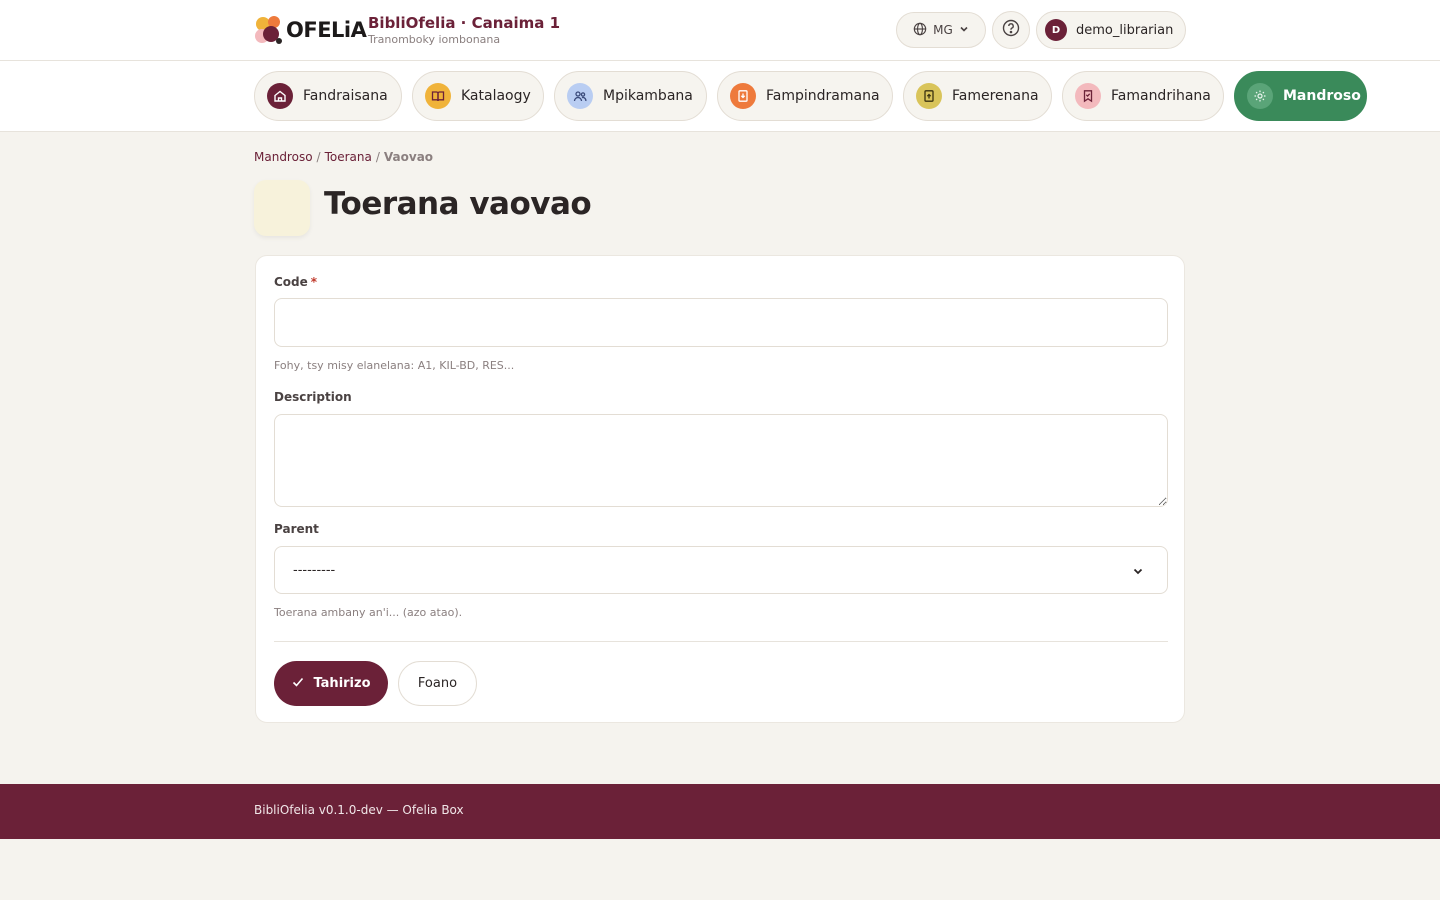  Describe the element at coordinates (368, 612) in the screenshot. I see `parent-help-text: Toerana ambany an'i... (azo atao).` at that location.